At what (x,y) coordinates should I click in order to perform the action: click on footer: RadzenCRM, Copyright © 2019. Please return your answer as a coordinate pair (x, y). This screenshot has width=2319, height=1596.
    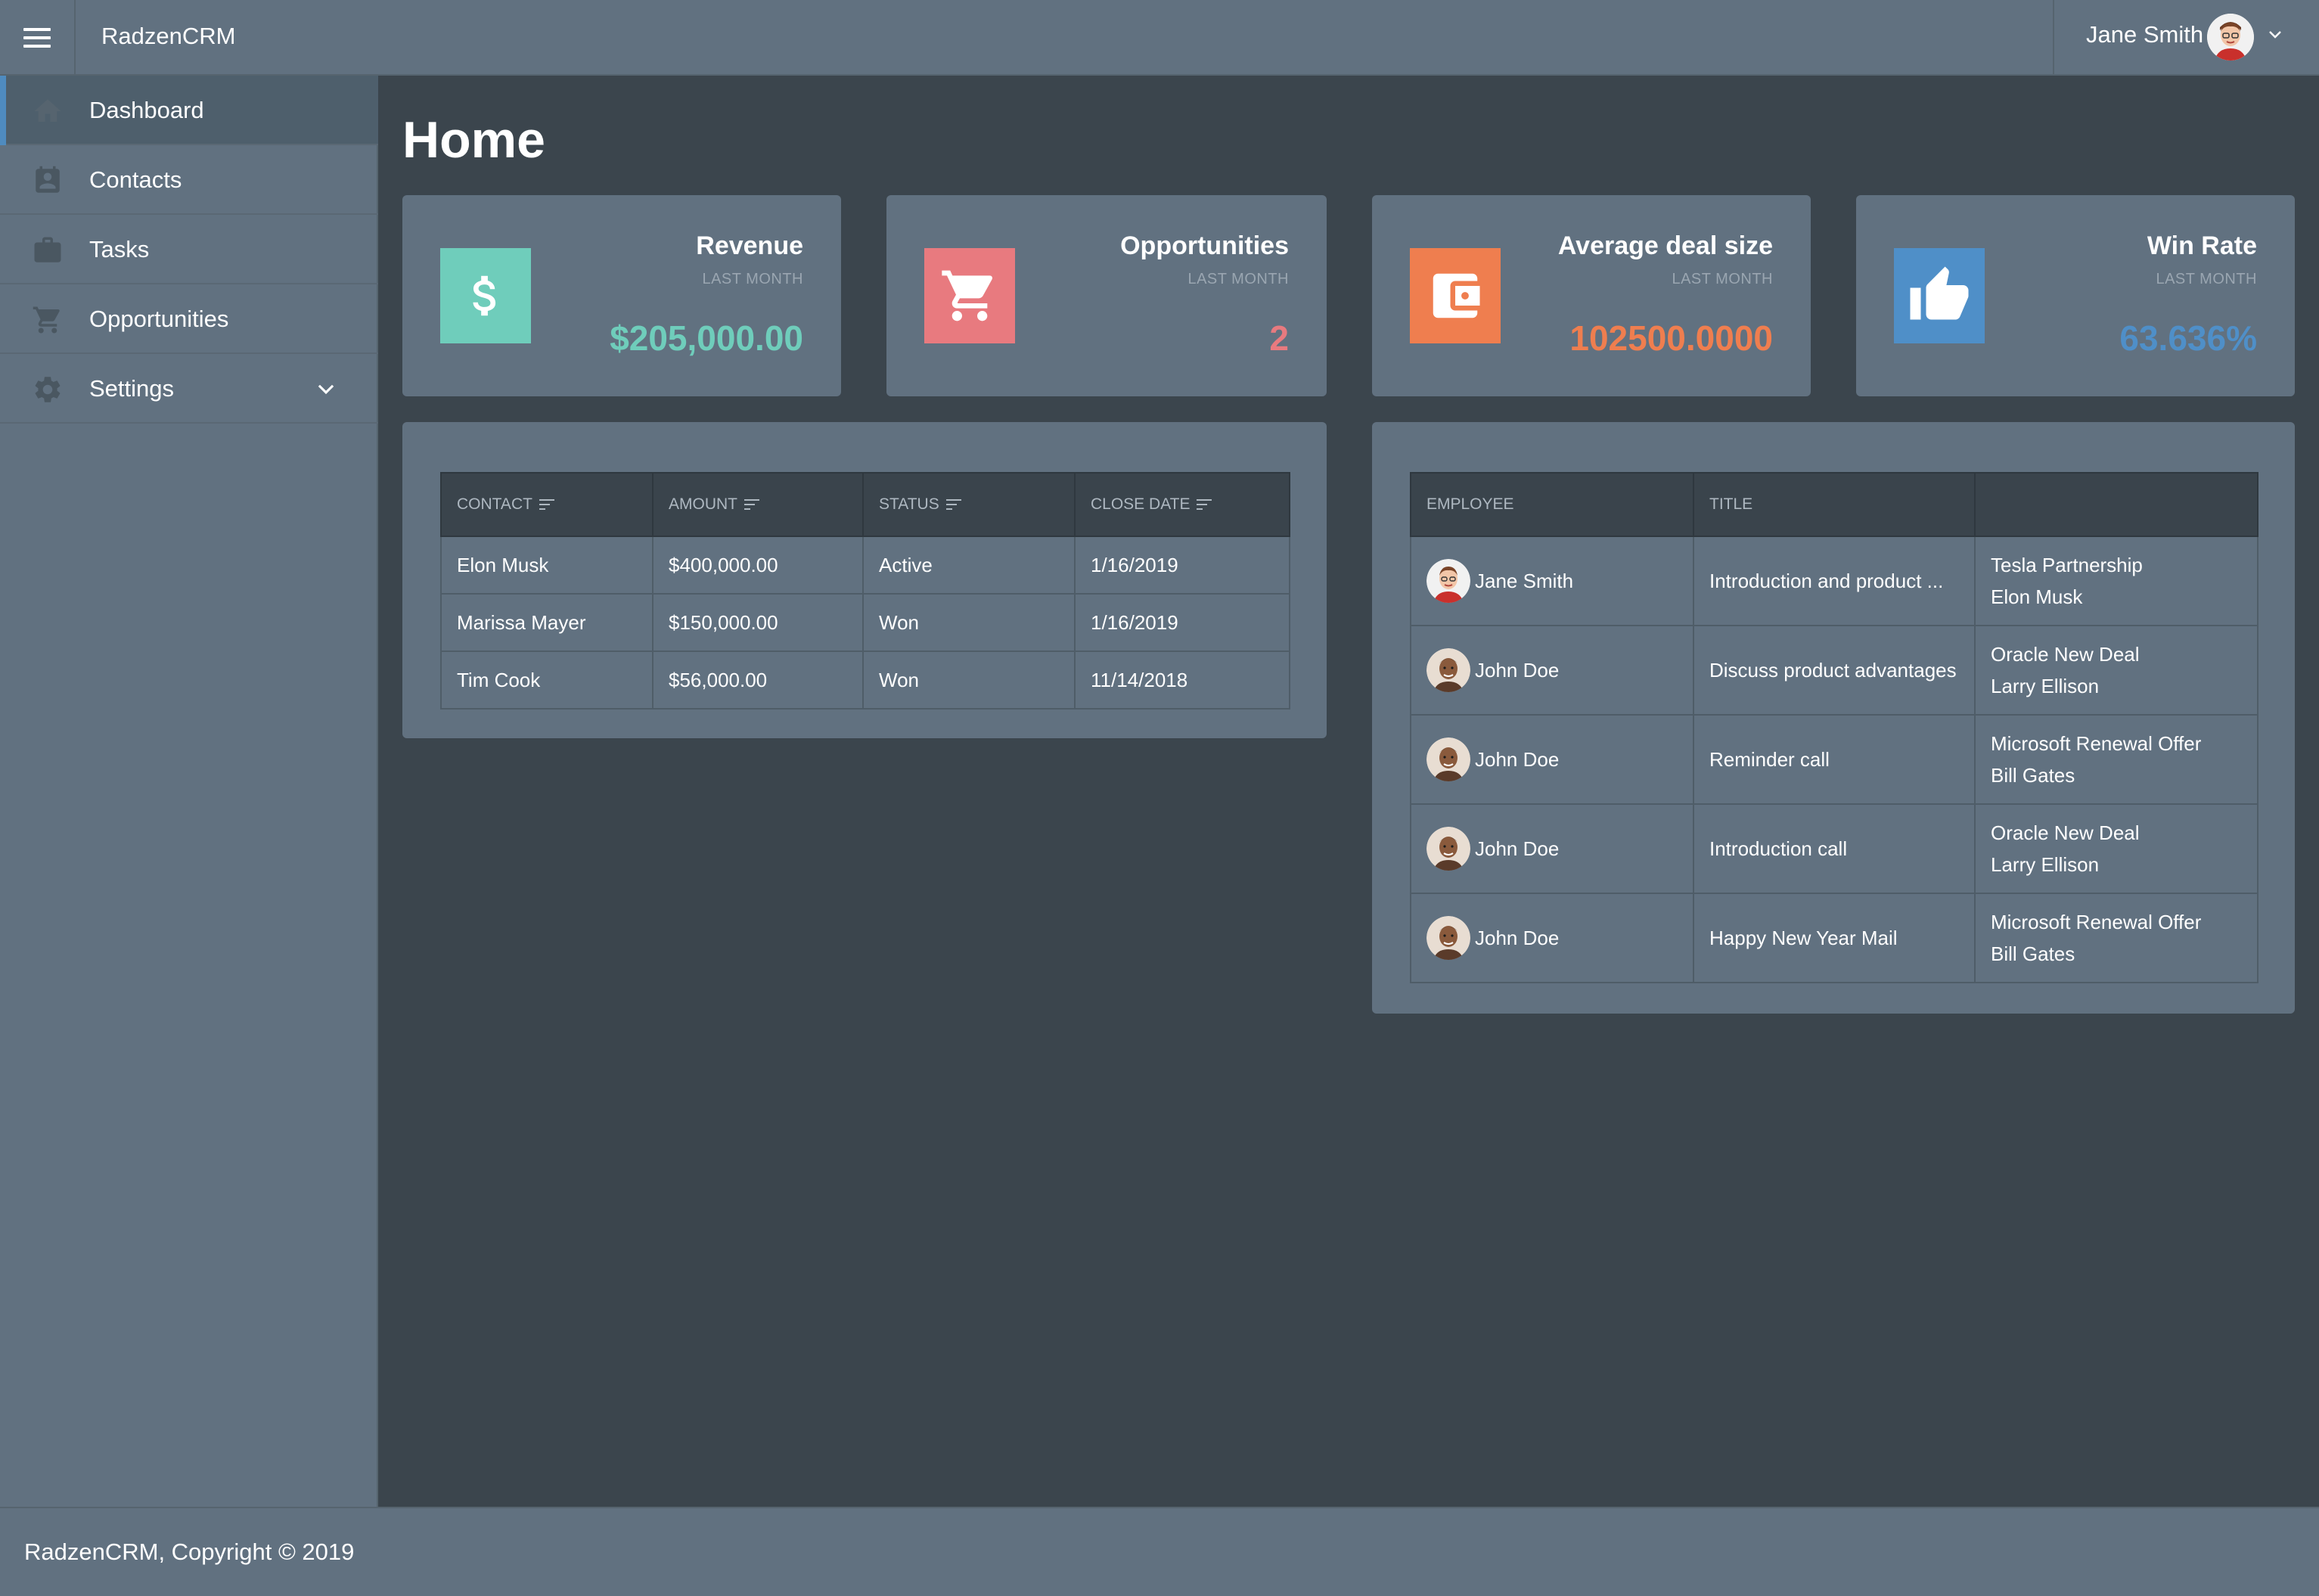
    Looking at the image, I should click on (1159, 1551).